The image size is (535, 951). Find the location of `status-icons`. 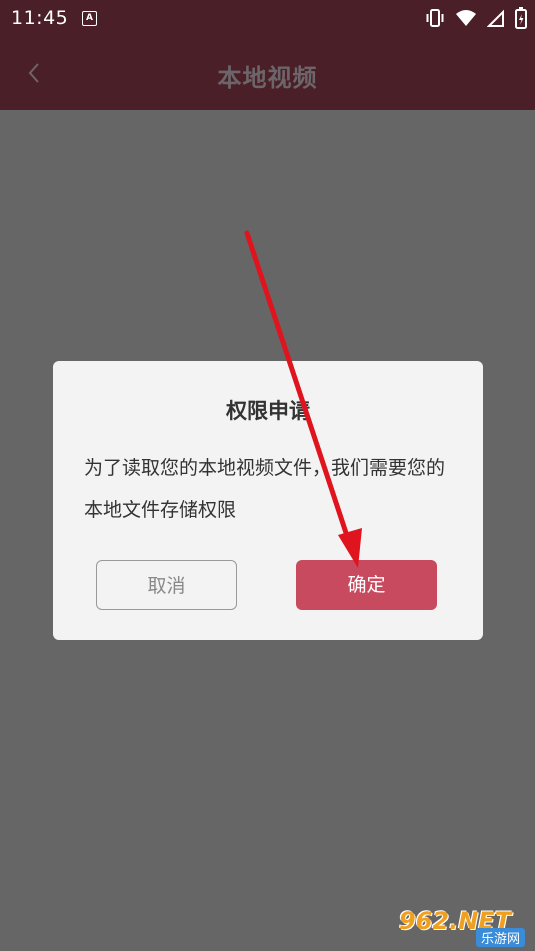

status-icons is located at coordinates (476, 18).